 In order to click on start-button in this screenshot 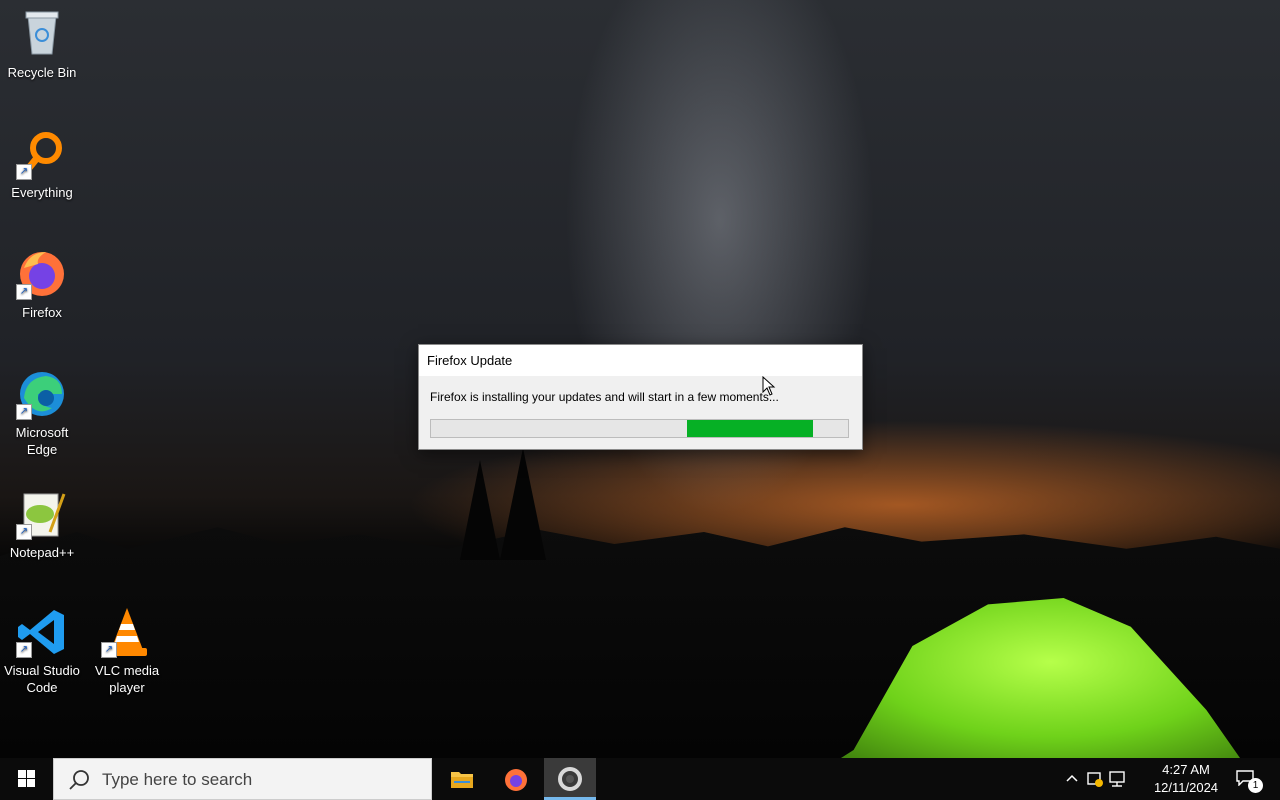, I will do `click(26, 779)`.